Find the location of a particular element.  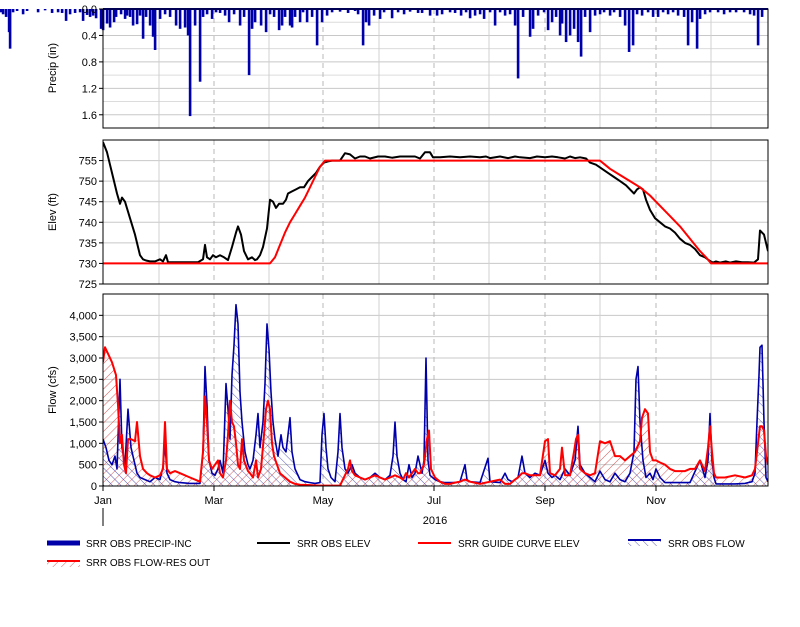

x-tick-label: Jul is located at coordinates (434, 501).